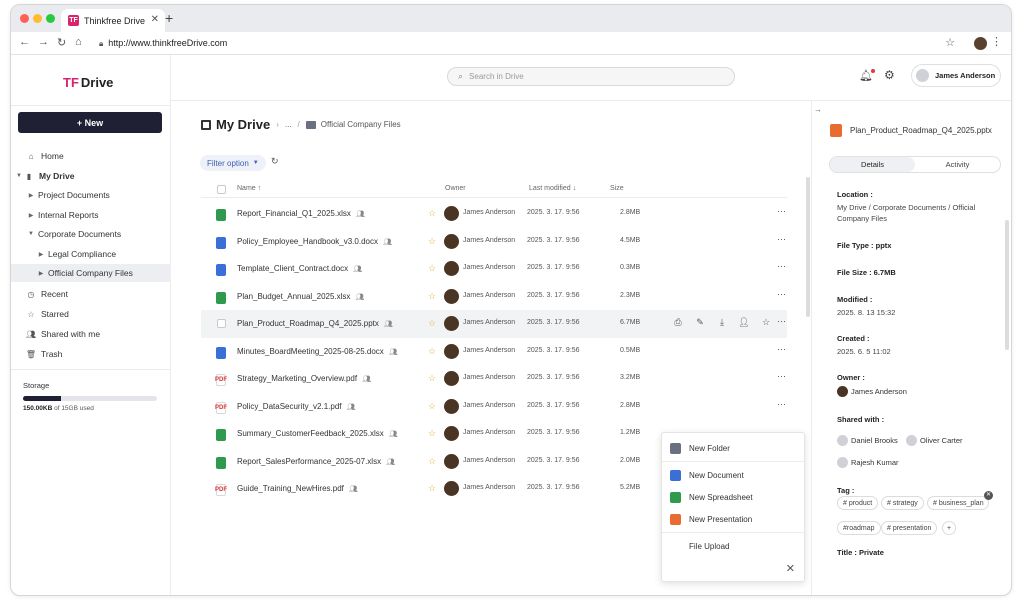 This screenshot has height=600, width=1024. I want to click on tag-chip: # business_plan, so click(958, 503).